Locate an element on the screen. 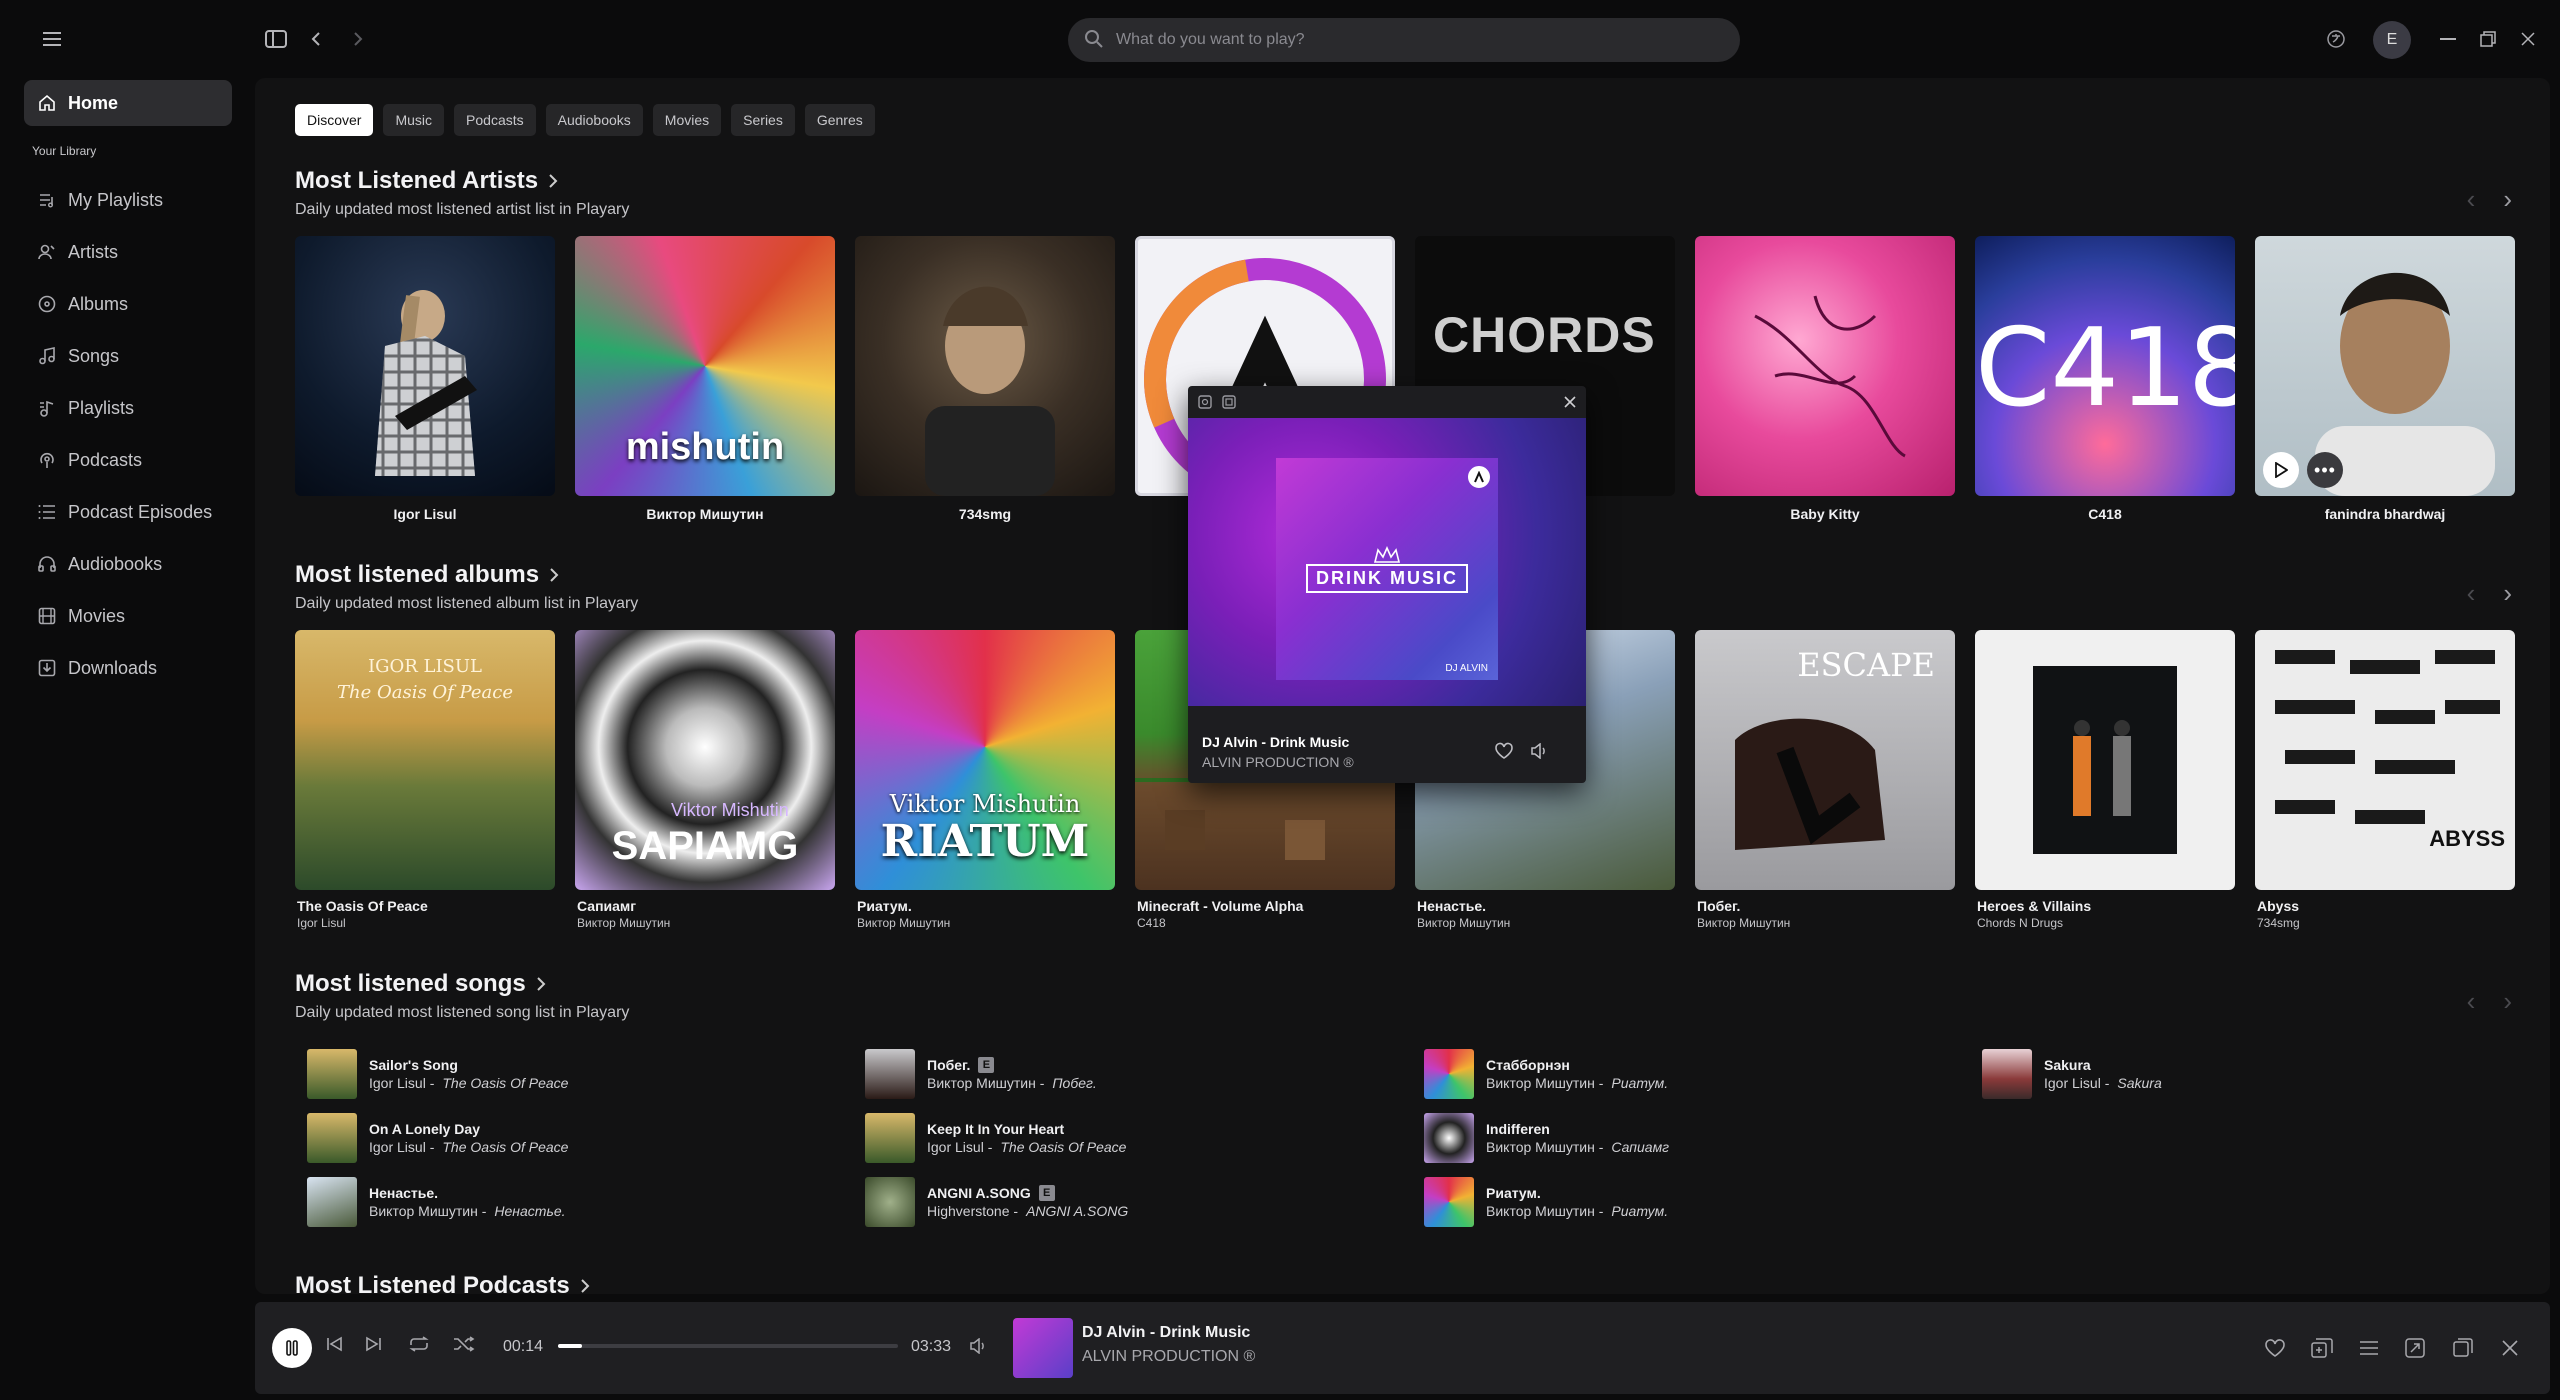 The image size is (2560, 1400). like-button is located at coordinates (2275, 1348).